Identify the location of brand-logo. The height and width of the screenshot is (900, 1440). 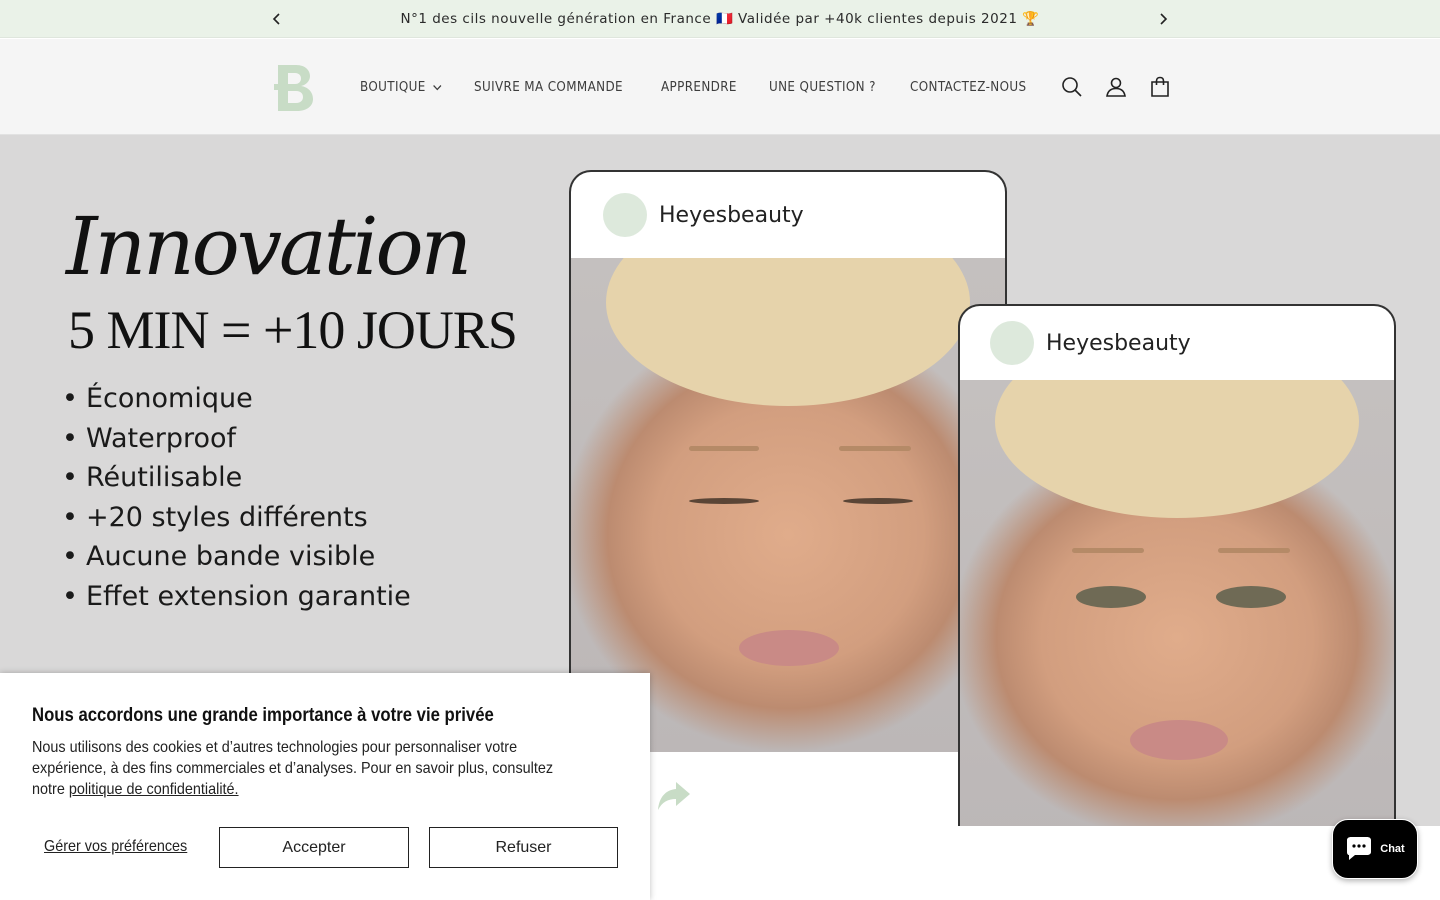
(295, 87).